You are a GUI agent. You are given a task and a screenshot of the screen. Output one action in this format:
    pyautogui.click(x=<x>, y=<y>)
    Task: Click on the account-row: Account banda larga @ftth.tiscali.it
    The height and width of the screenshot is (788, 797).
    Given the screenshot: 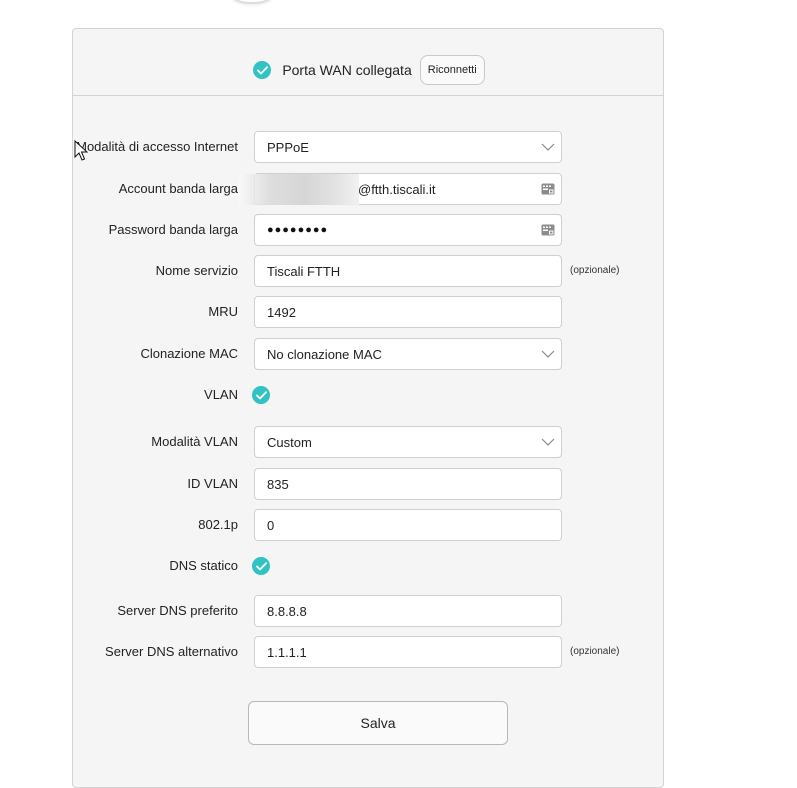 What is the action you would take?
    pyautogui.click(x=369, y=189)
    